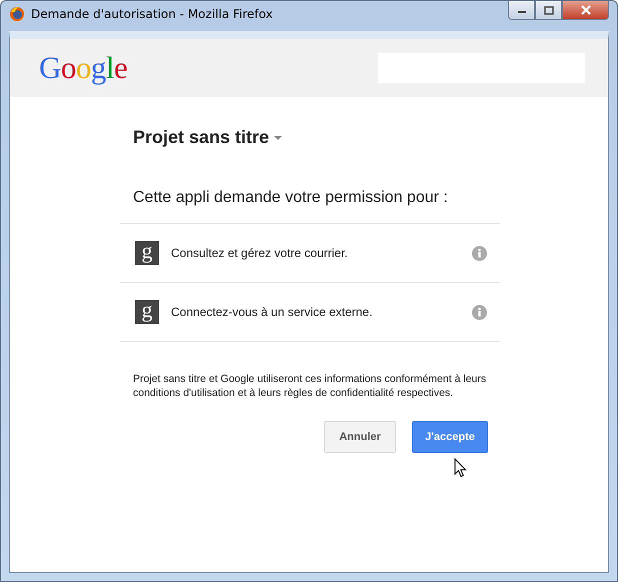 The image size is (618, 582). What do you see at coordinates (521, 10) in the screenshot?
I see `minimize-button` at bounding box center [521, 10].